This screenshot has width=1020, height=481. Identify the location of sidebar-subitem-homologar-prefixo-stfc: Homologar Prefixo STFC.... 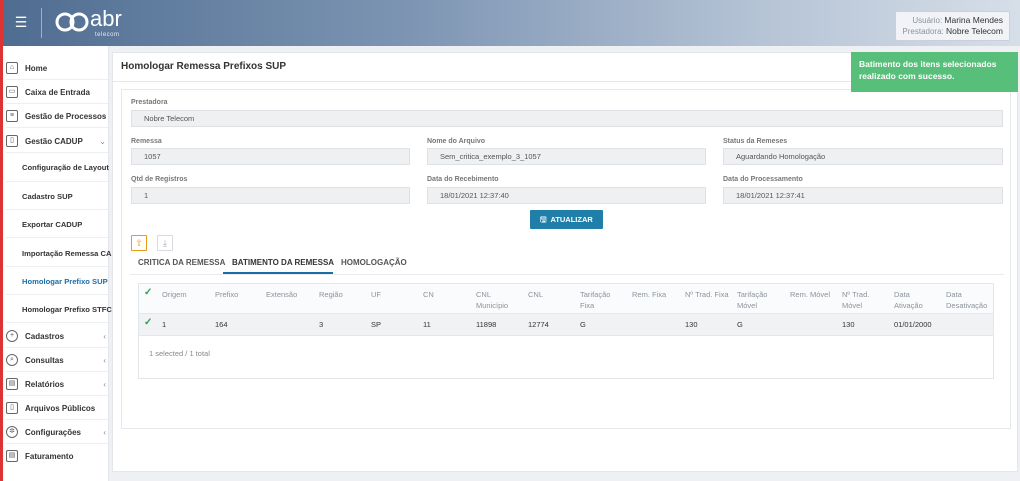
(67, 309).